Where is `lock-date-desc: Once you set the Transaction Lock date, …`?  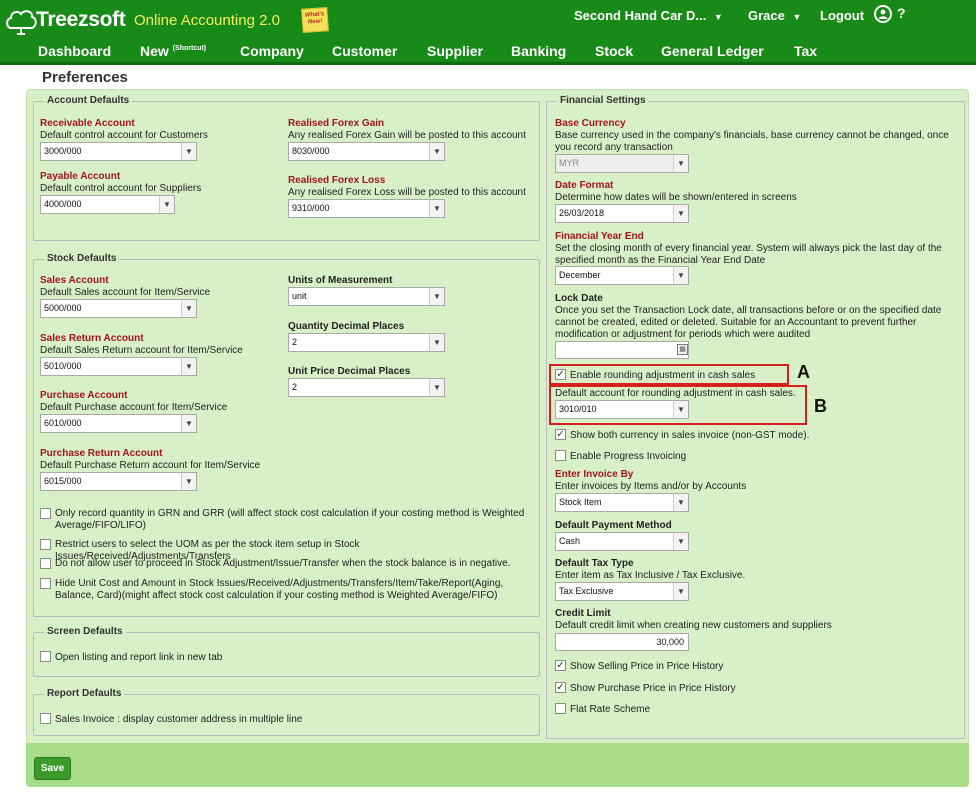 lock-date-desc: Once you set the Transaction Lock date, … is located at coordinates (748, 322).